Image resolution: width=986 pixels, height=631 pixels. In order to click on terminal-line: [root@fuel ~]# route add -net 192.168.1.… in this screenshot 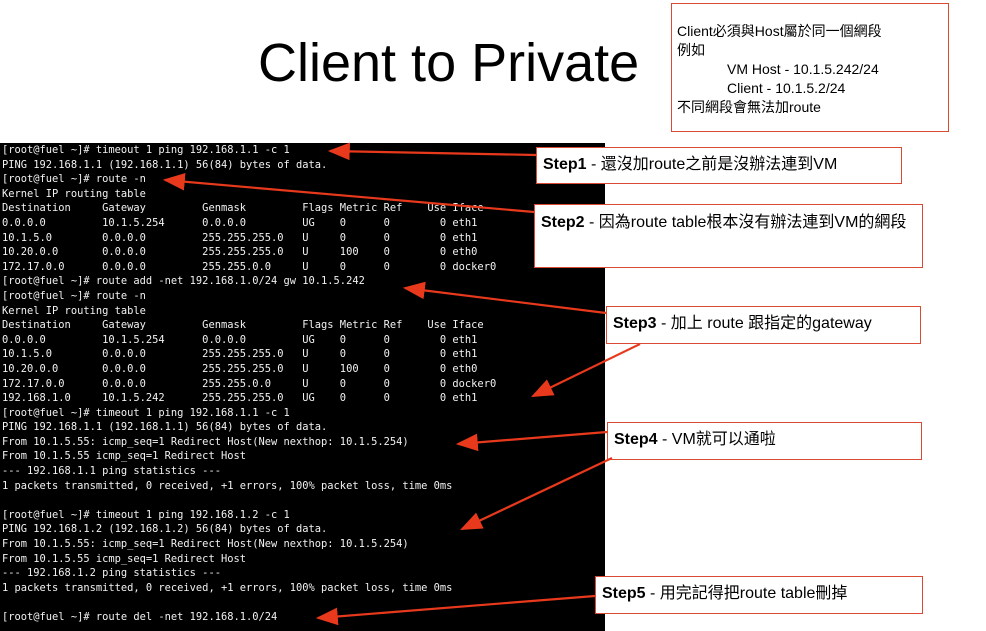, I will do `click(183, 281)`.